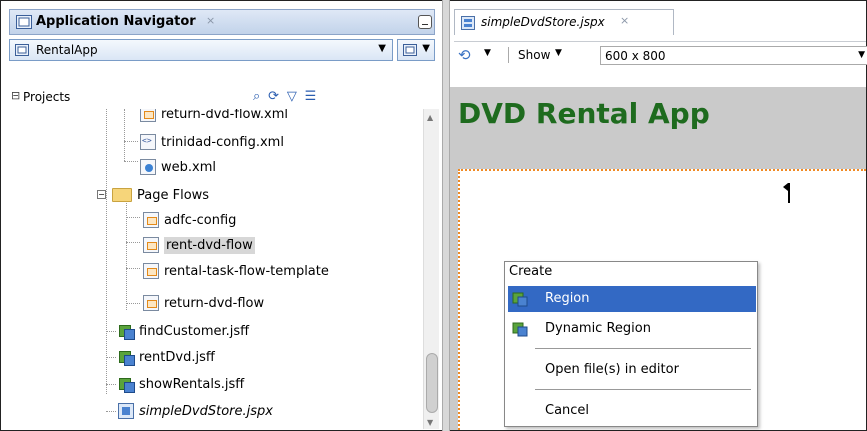  Describe the element at coordinates (101, 194) in the screenshot. I see `collapse-icon: −` at that location.